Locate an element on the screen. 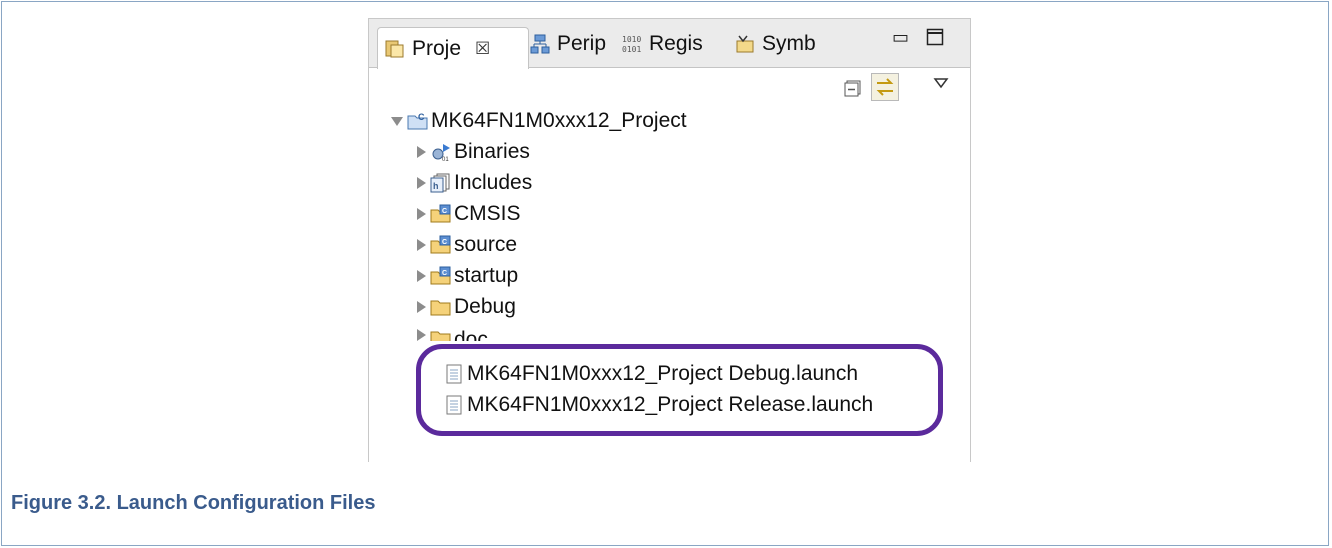  tree-item-label: Debug is located at coordinates (485, 306).